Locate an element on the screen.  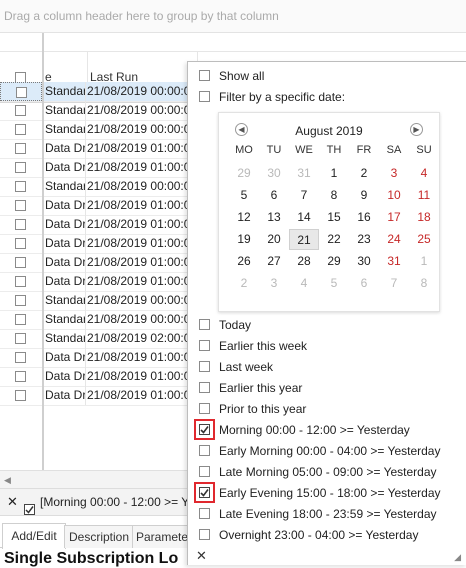
calendar-day: 26 is located at coordinates (244, 261).